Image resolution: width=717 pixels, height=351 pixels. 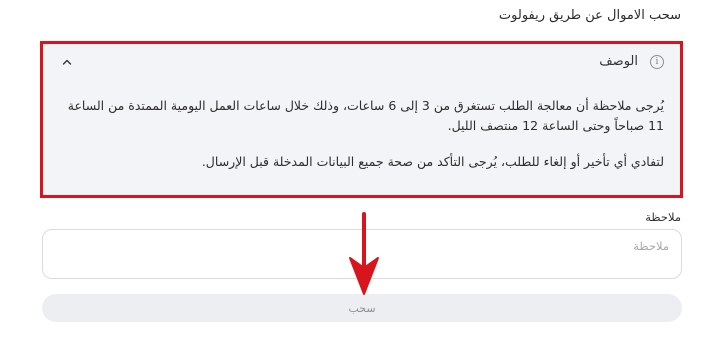 I want to click on info-icon: i, so click(x=657, y=62).